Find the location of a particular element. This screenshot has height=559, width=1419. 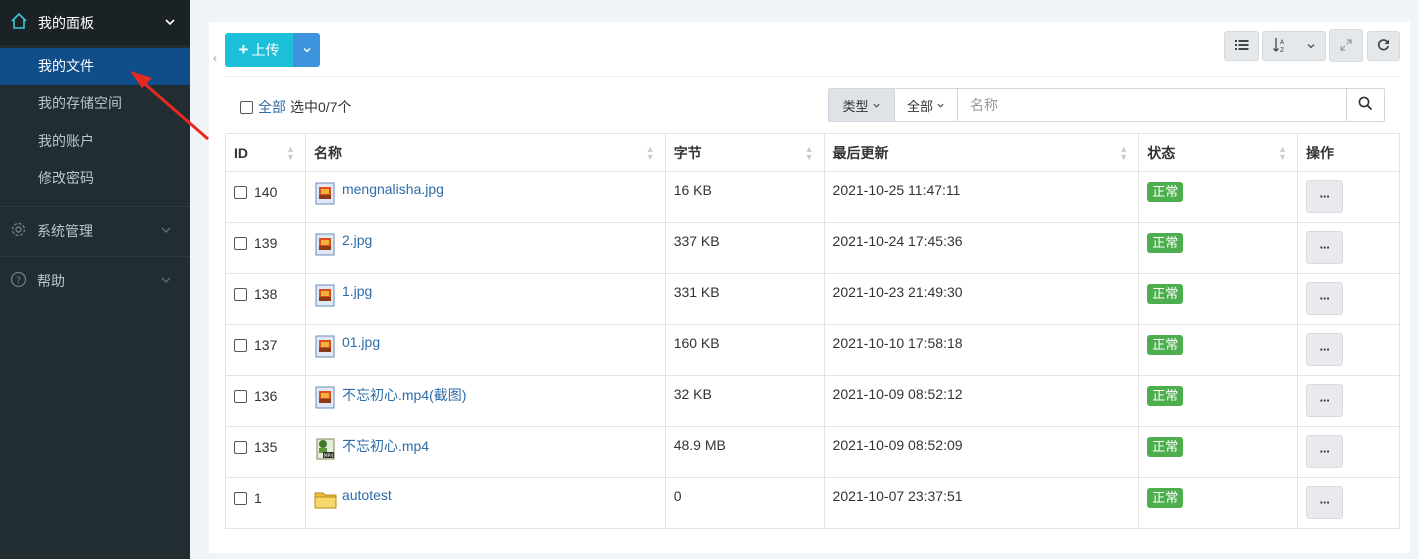

refresh-button is located at coordinates (1383, 46).